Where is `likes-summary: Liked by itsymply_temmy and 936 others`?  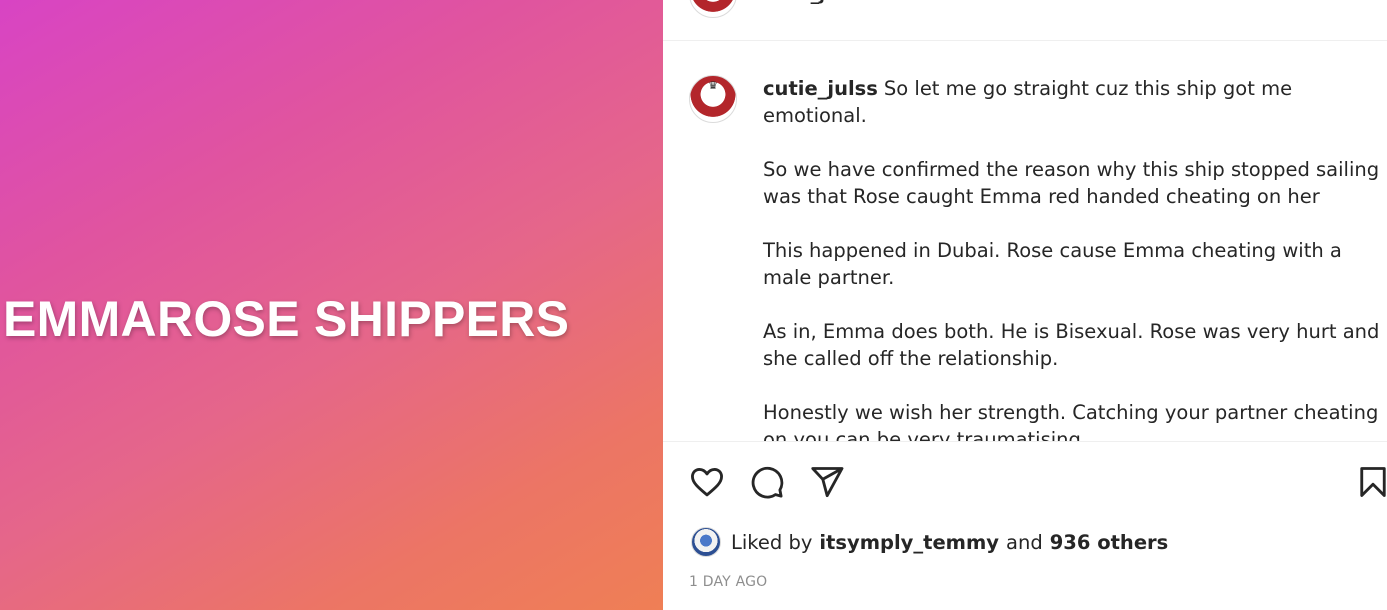 likes-summary: Liked by itsymply_temmy and 936 others is located at coordinates (929, 542).